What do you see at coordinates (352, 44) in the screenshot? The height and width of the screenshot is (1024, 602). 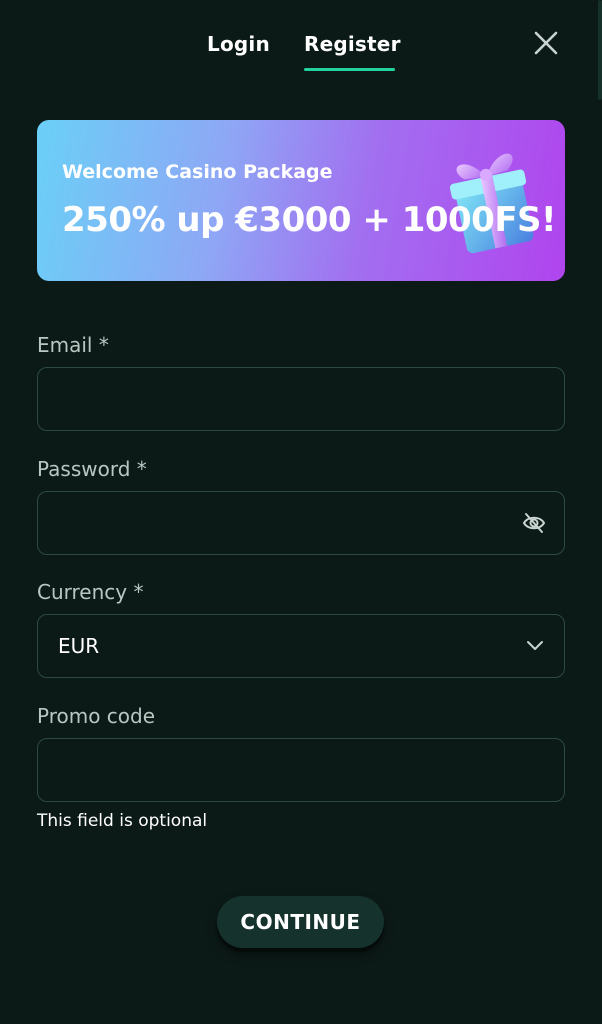 I see `tab-register: Register` at bounding box center [352, 44].